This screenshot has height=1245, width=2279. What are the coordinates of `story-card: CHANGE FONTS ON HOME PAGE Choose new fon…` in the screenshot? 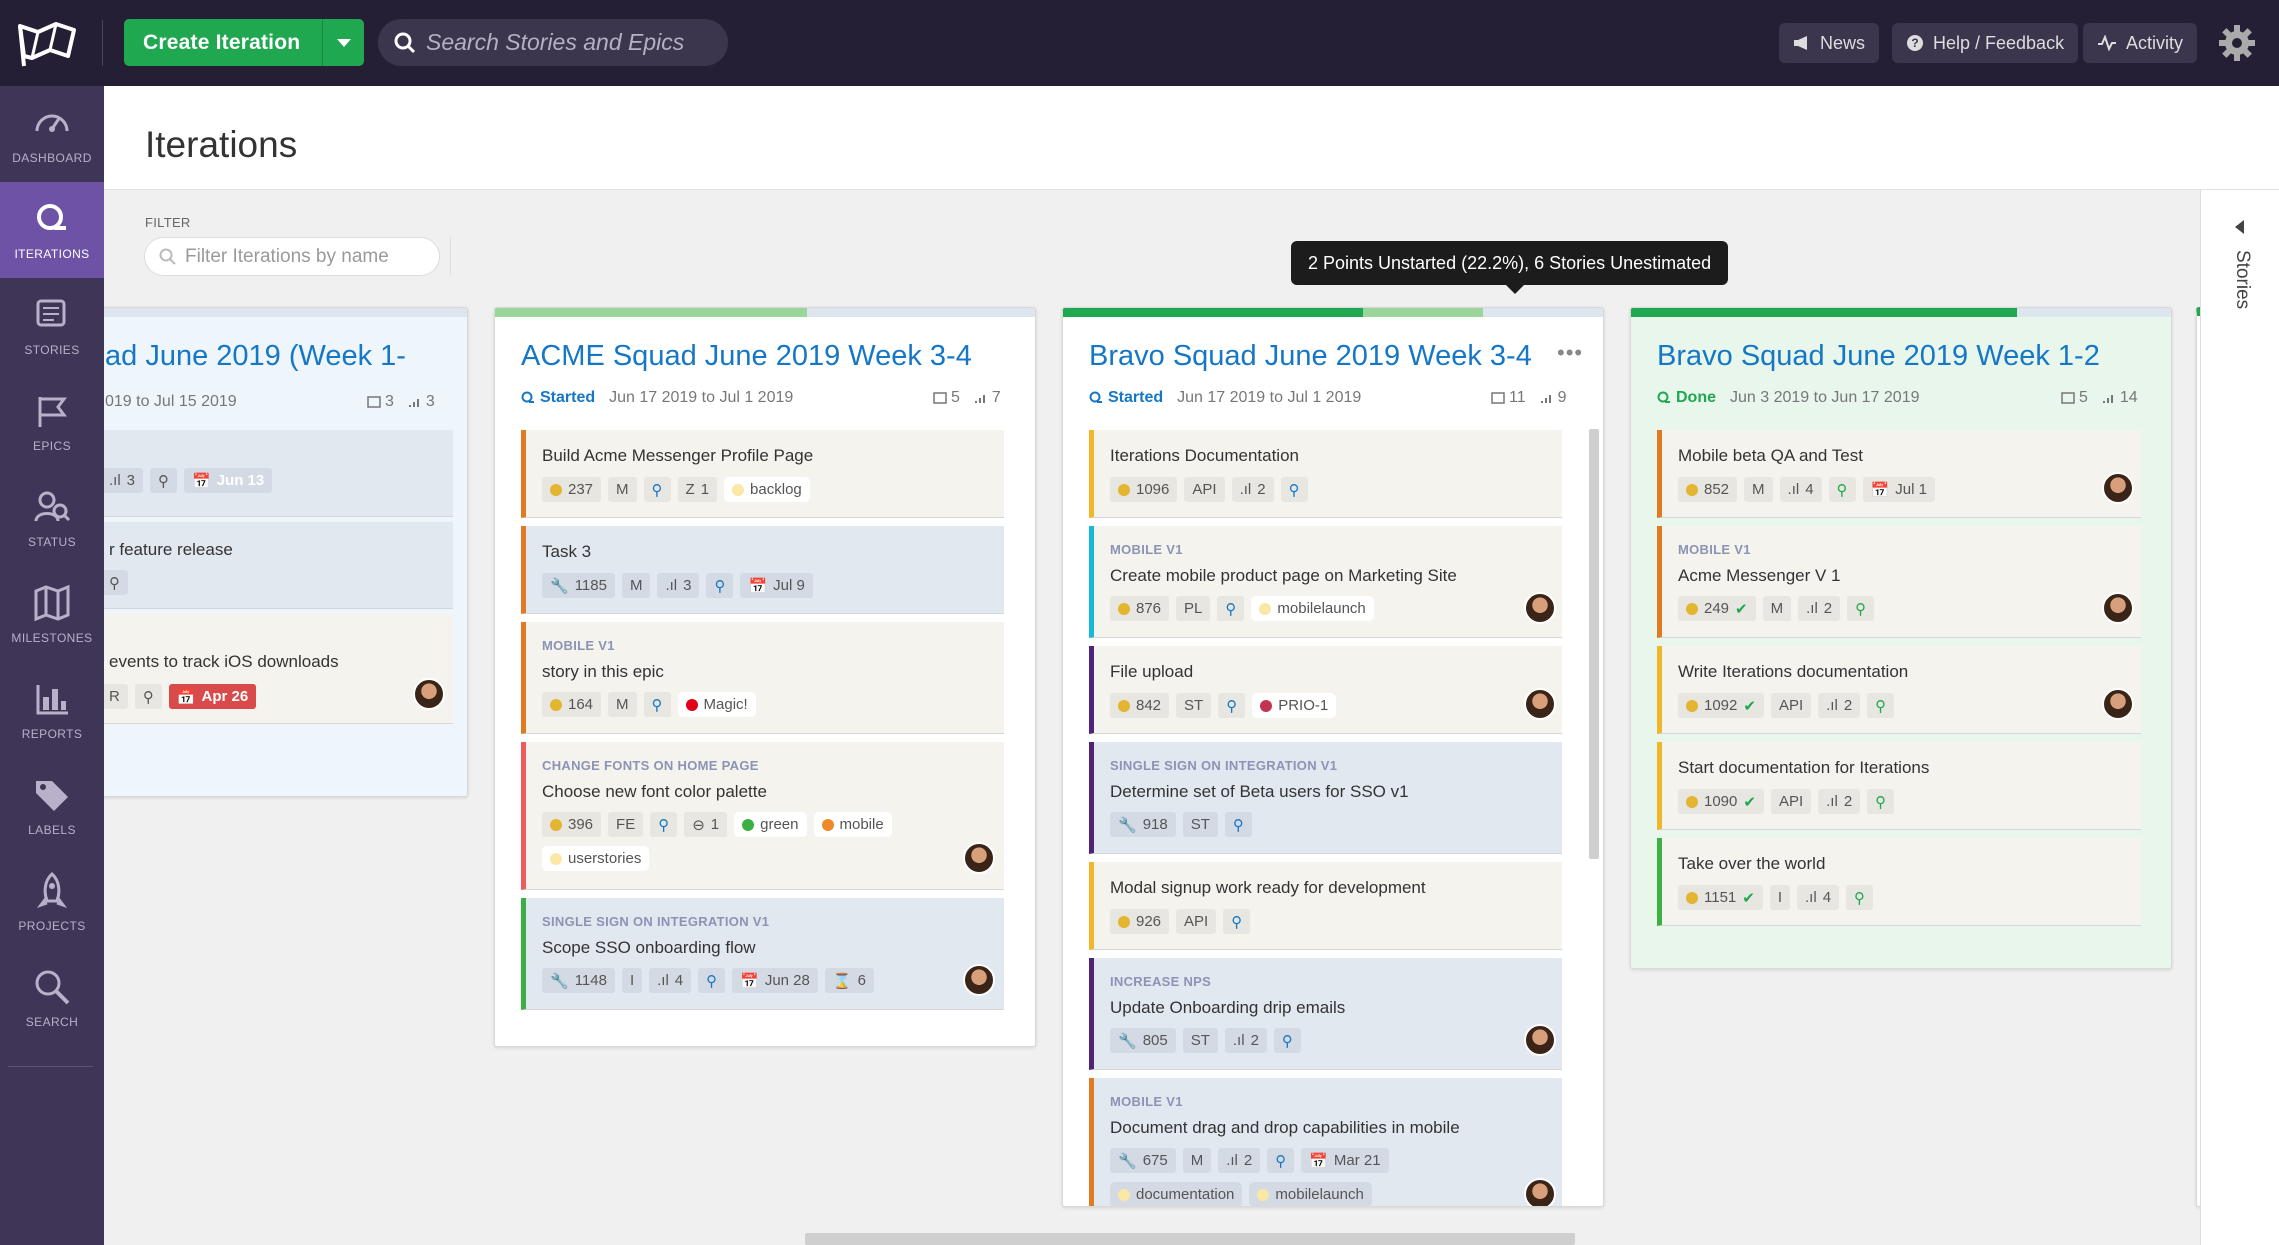 It's located at (762, 816).